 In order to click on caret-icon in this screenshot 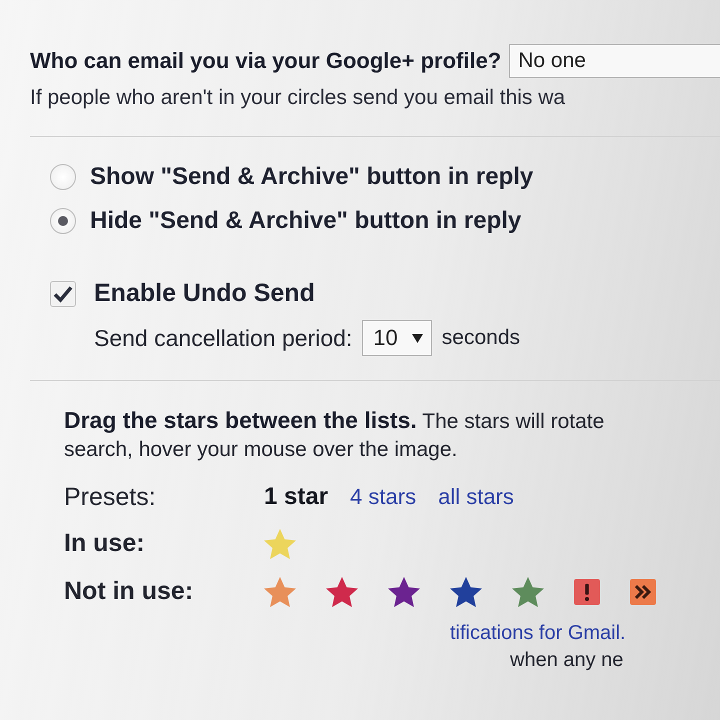, I will do `click(417, 338)`.